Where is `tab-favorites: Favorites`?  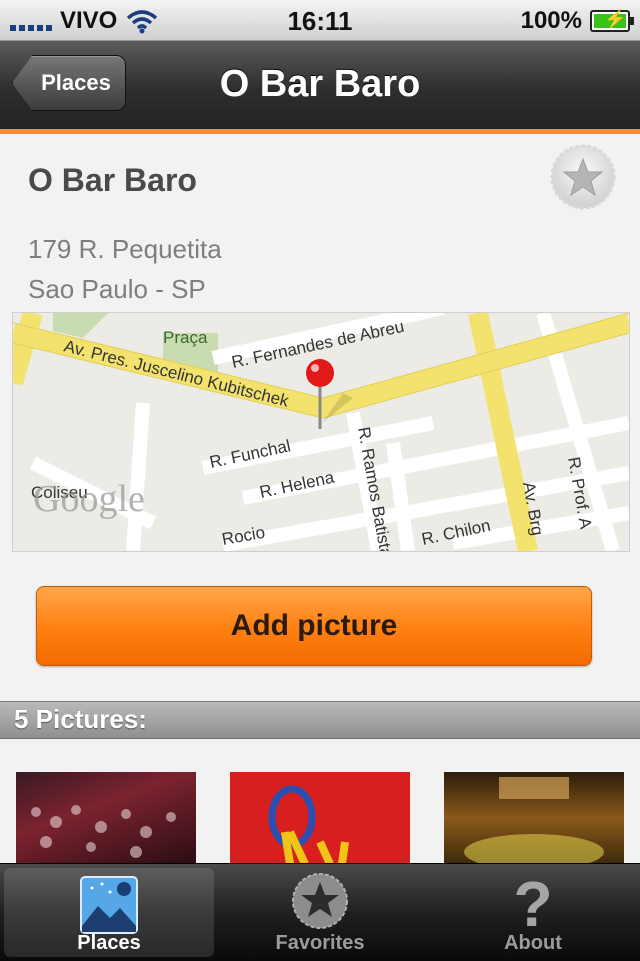
tab-favorites: Favorites is located at coordinates (320, 912).